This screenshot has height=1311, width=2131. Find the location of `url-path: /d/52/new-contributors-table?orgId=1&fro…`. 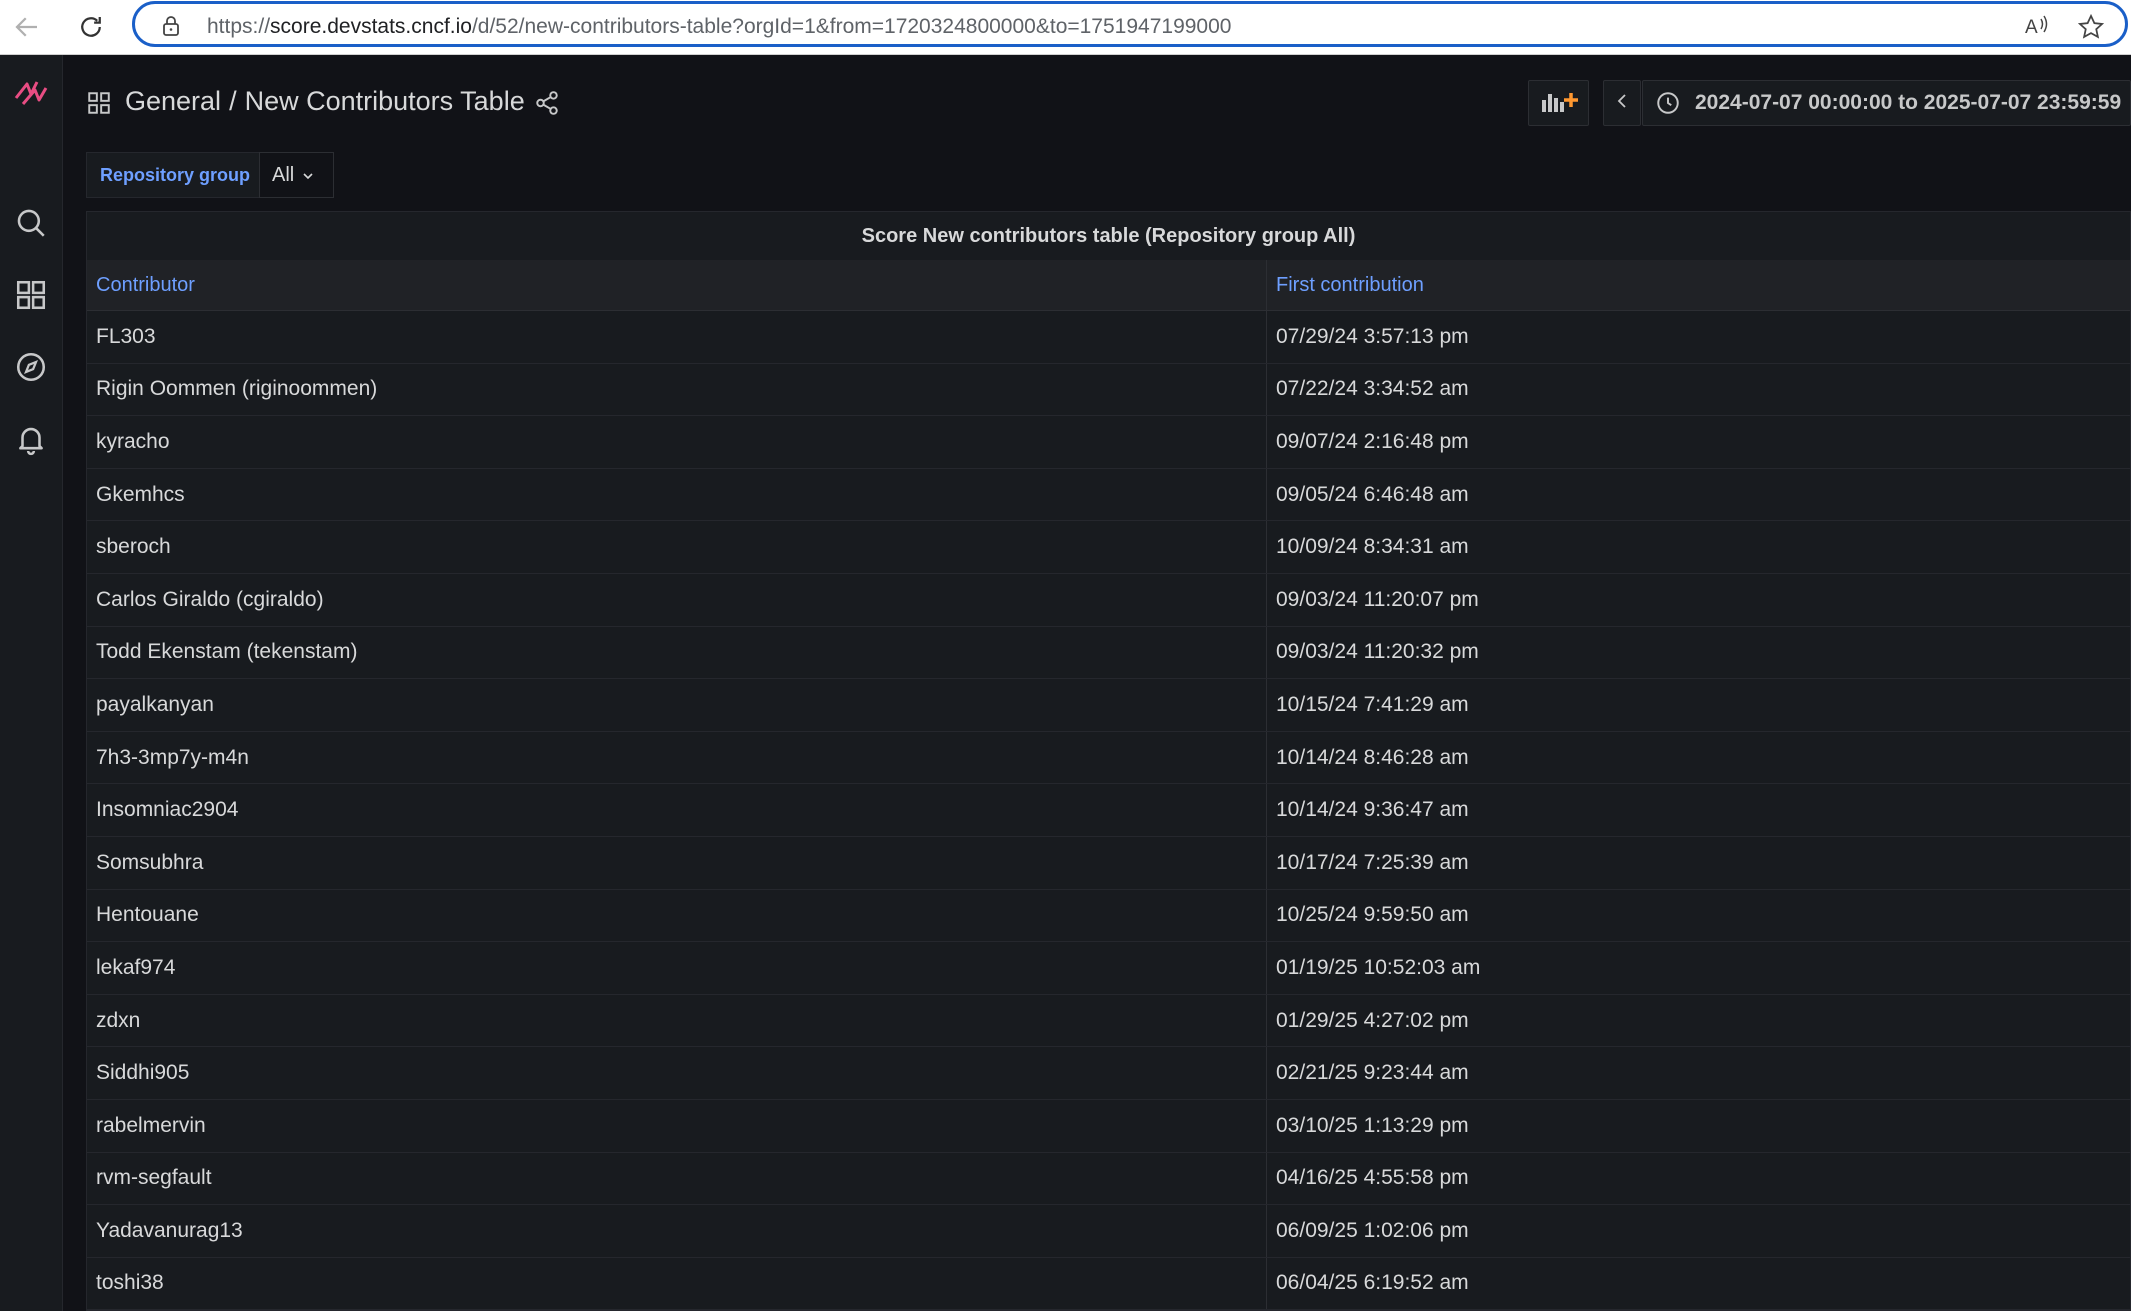

url-path: /d/52/new-contributors-table?orgId=1&fro… is located at coordinates (851, 26).